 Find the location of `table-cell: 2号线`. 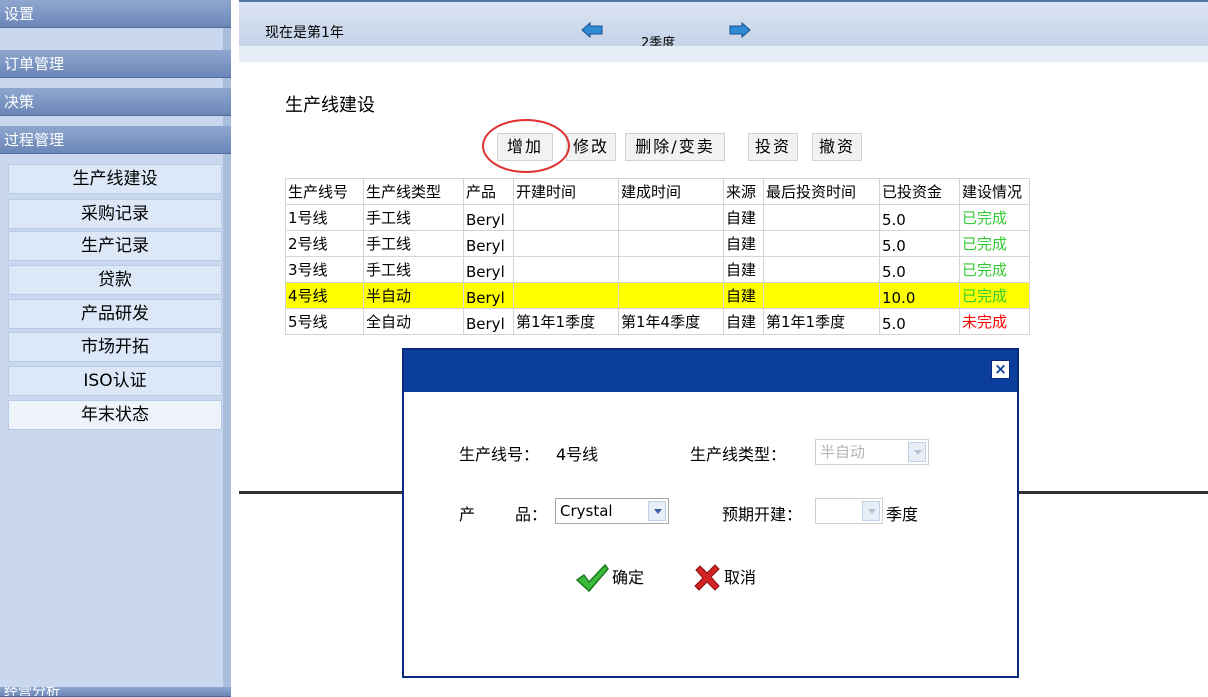

table-cell: 2号线 is located at coordinates (324, 243).